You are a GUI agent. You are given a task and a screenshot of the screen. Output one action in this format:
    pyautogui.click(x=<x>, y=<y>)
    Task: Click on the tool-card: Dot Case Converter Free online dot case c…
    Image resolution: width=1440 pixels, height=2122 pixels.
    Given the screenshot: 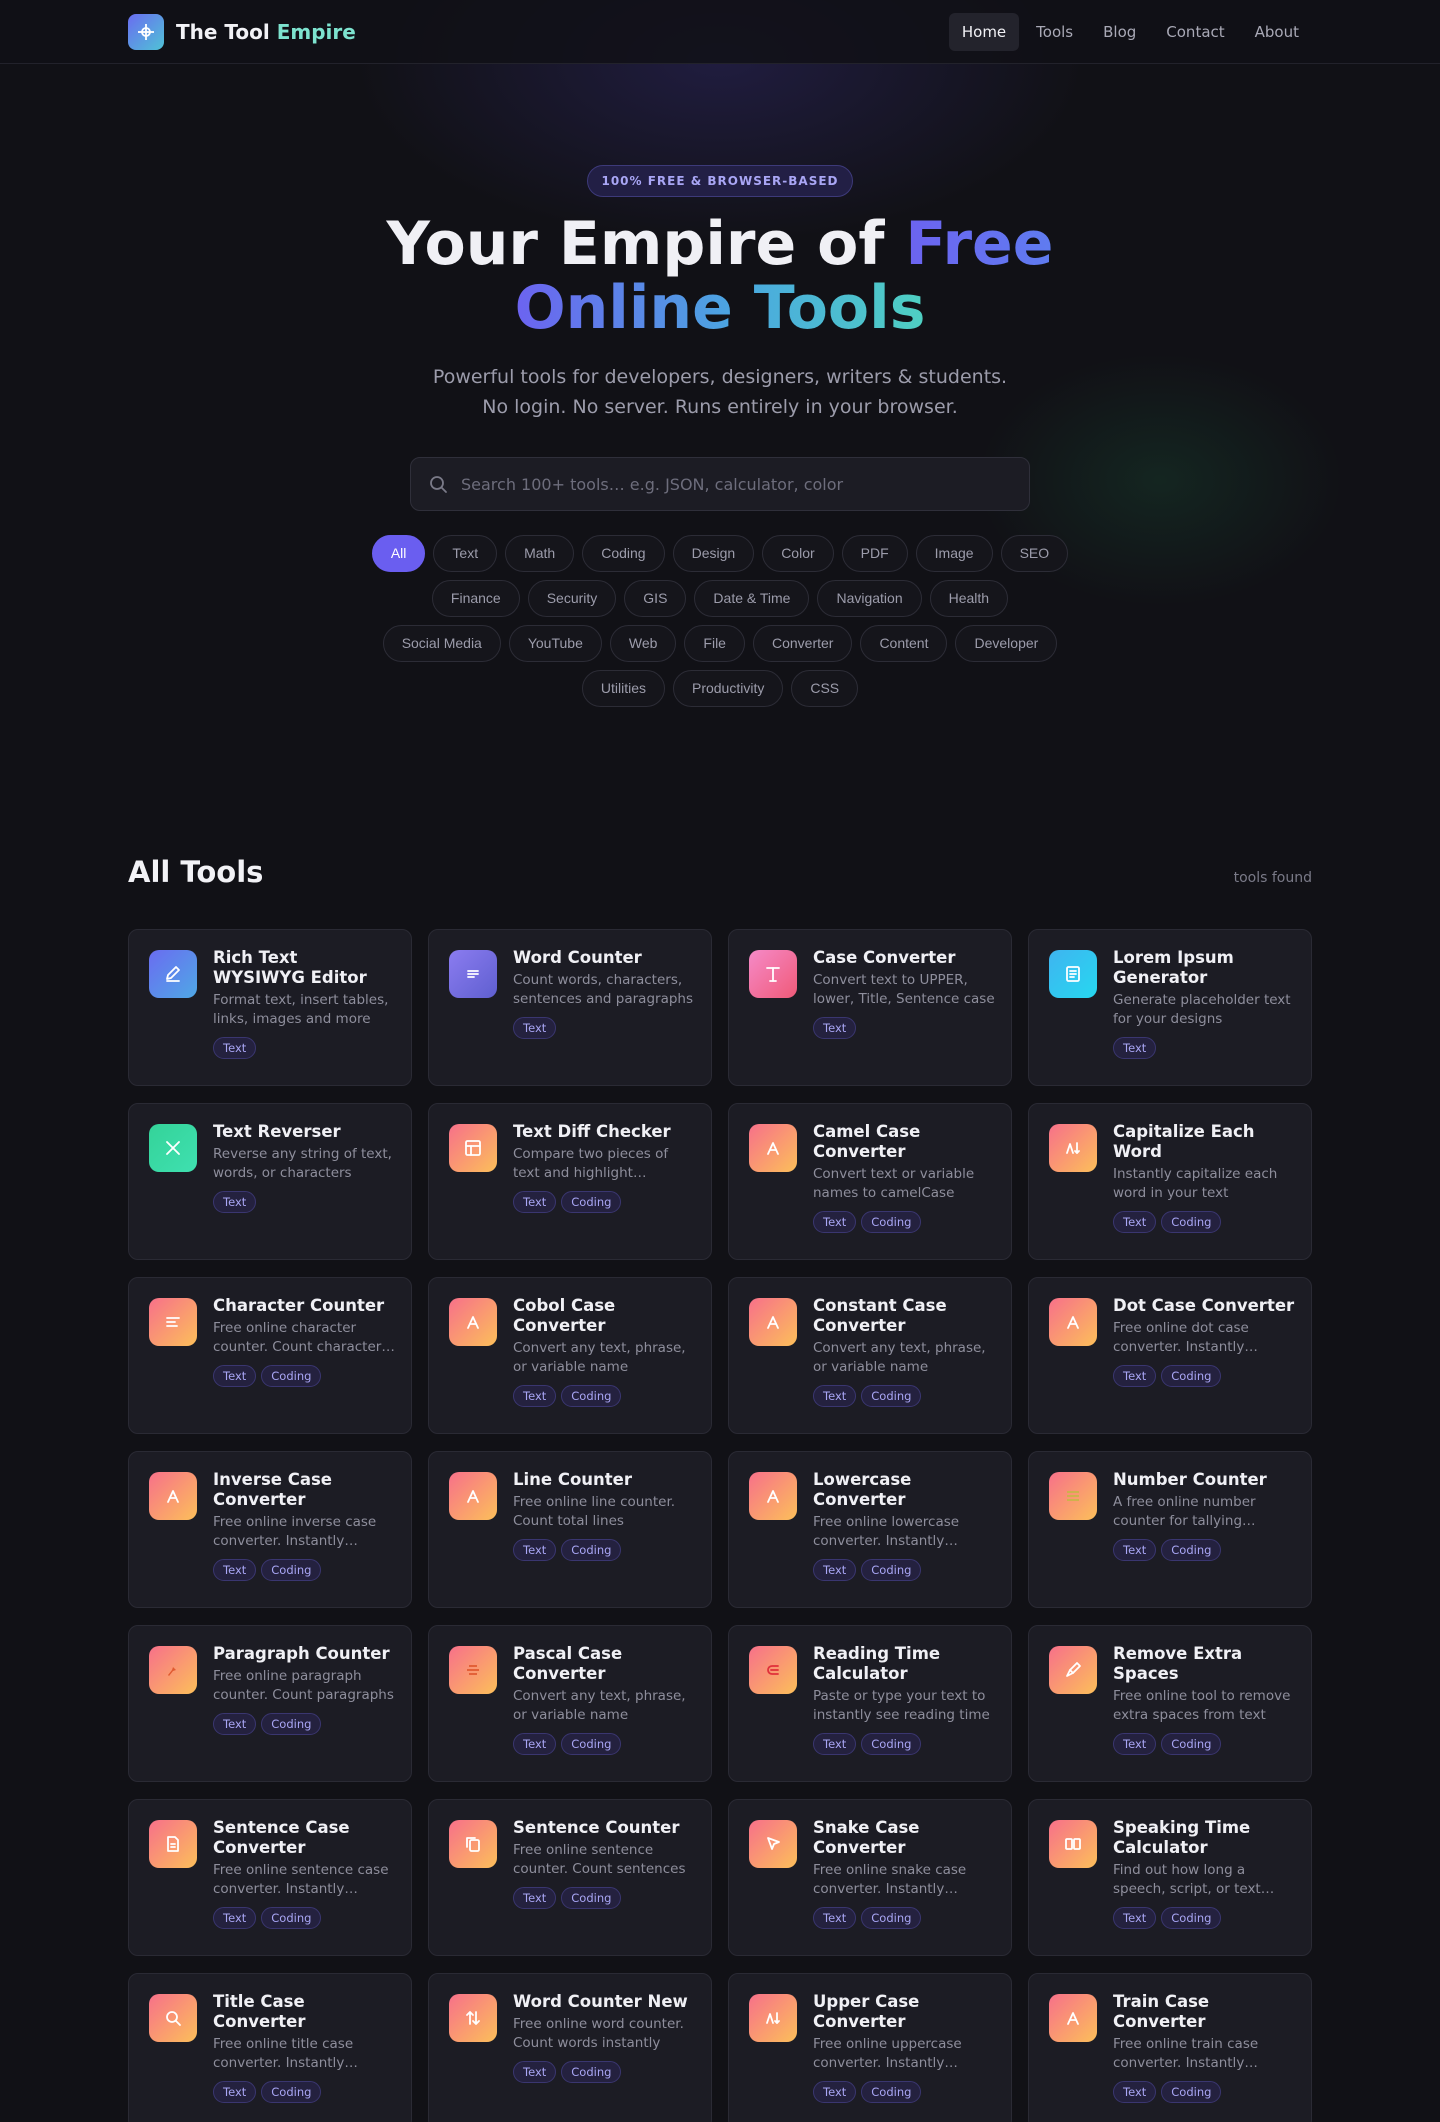 What is the action you would take?
    pyautogui.click(x=1170, y=1355)
    